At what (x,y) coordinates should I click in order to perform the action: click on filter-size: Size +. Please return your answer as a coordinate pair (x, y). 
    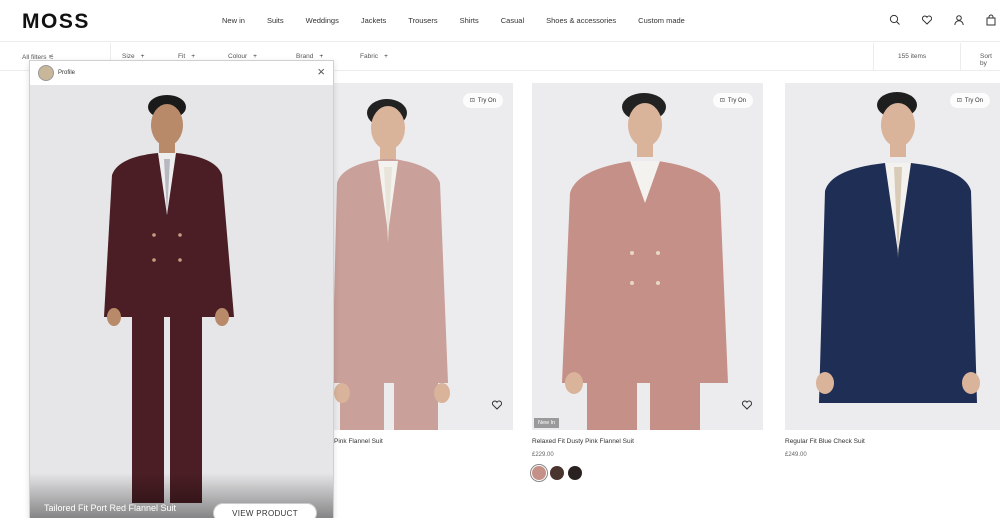
    Looking at the image, I should click on (133, 56).